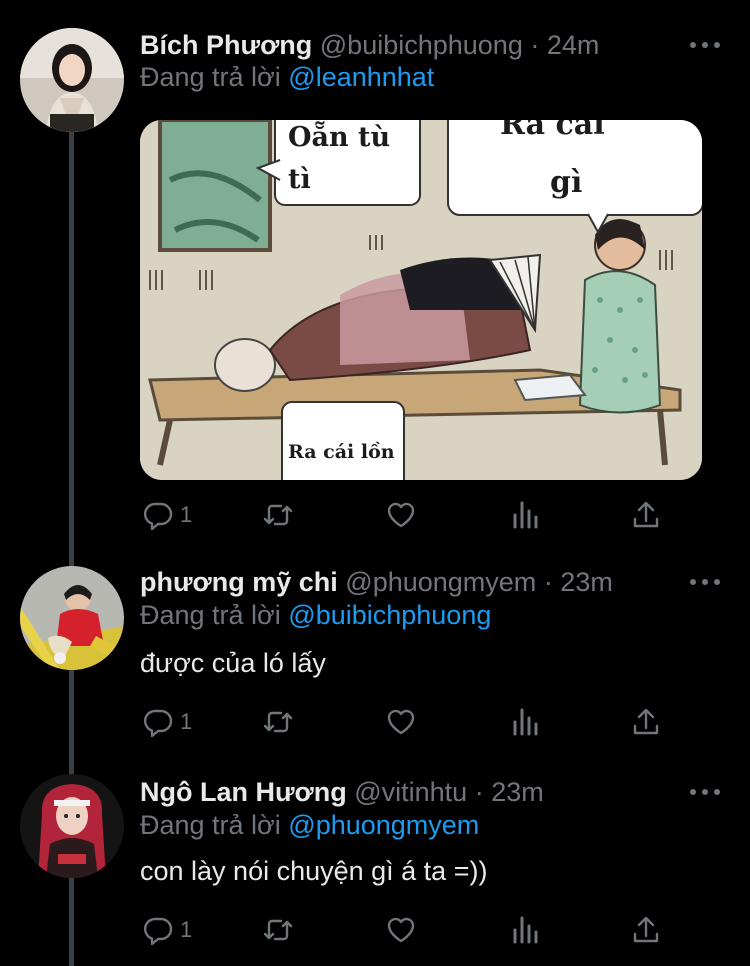 This screenshot has width=750, height=966. I want to click on reply-mention: @buibichphuong, so click(389, 615).